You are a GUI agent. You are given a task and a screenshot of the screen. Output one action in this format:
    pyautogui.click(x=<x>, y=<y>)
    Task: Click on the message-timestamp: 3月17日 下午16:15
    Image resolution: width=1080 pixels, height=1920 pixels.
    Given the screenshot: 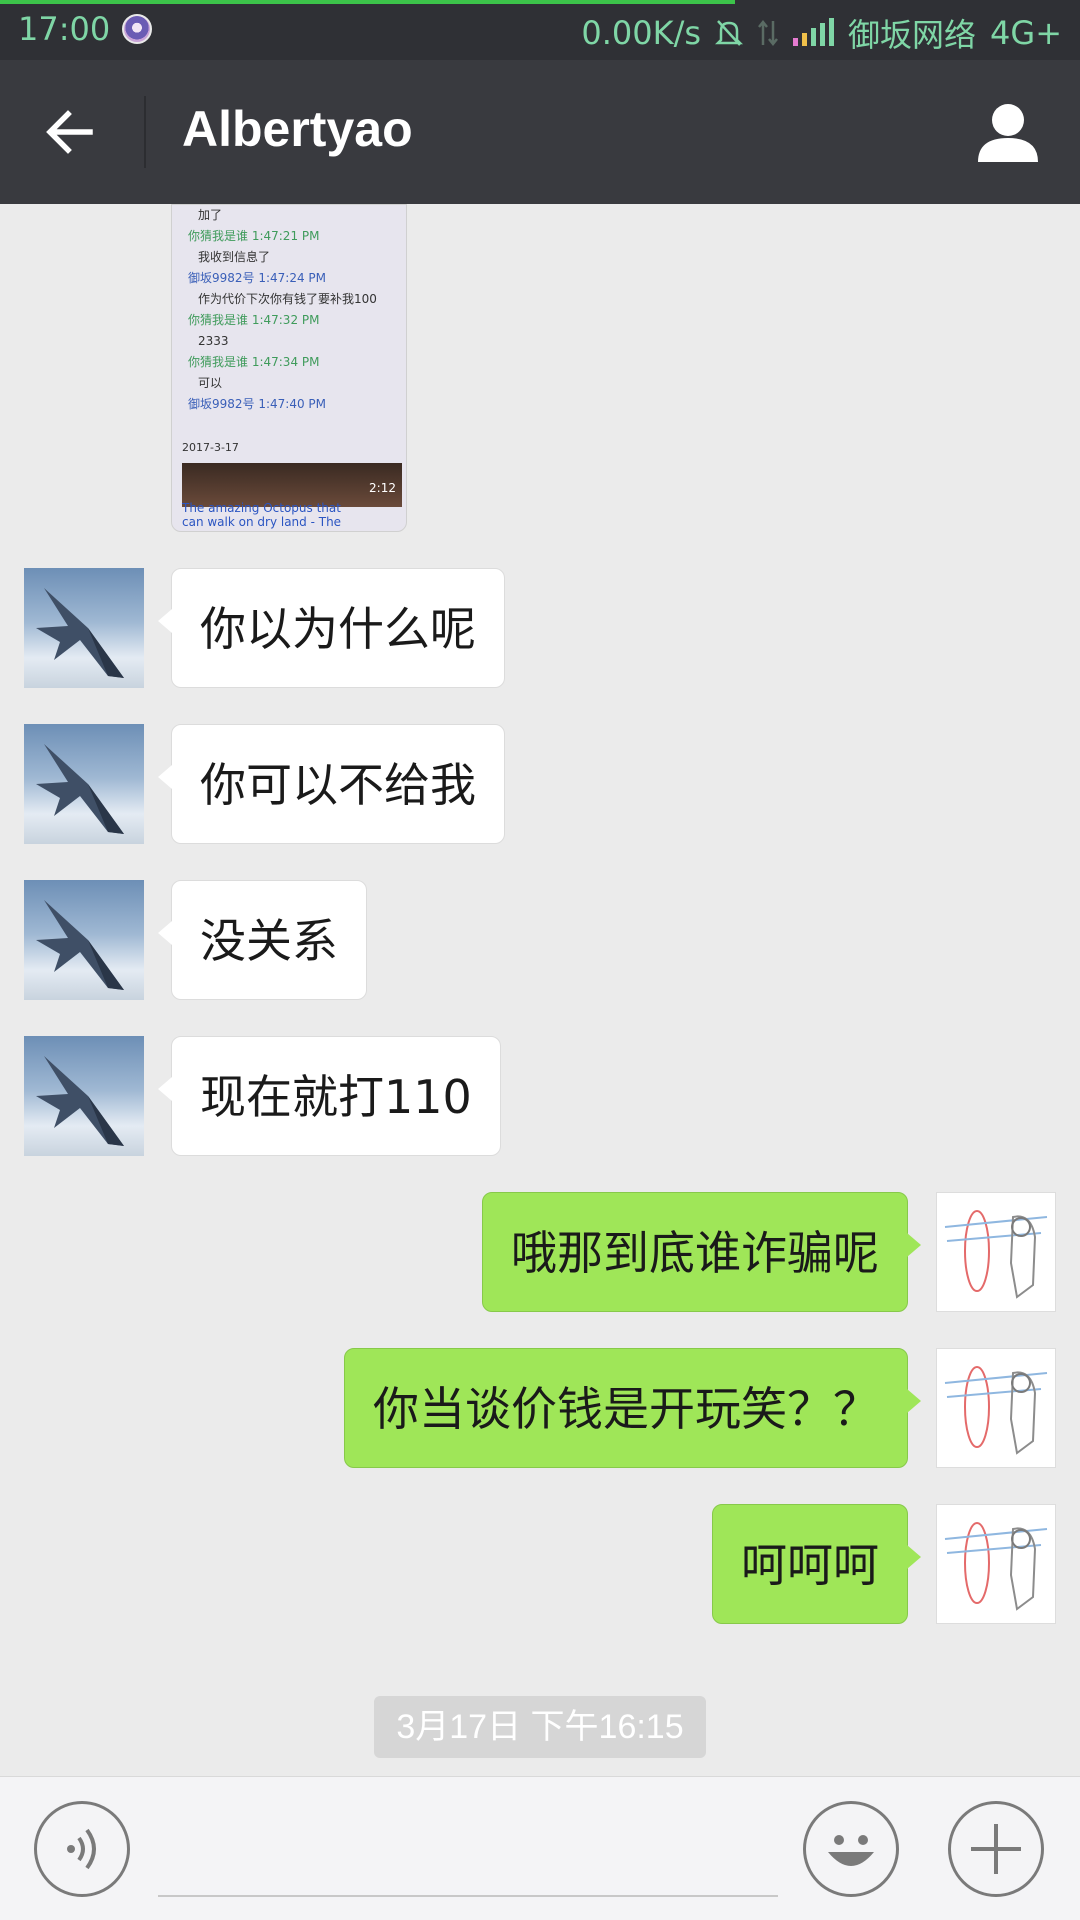 What is the action you would take?
    pyautogui.click(x=540, y=1727)
    